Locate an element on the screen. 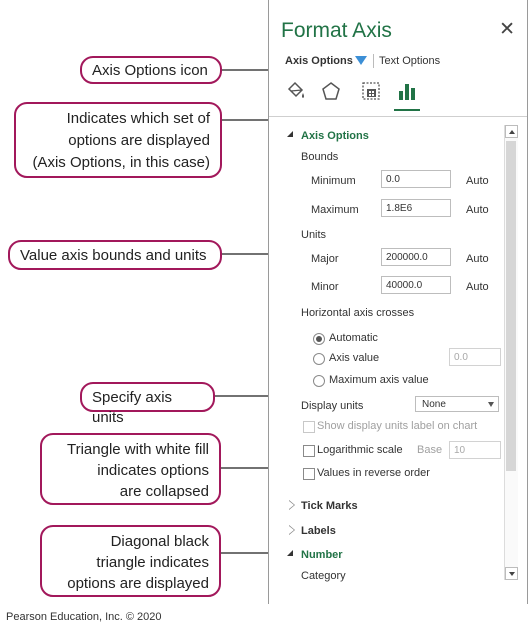 The height and width of the screenshot is (633, 532). minor-label: Minor is located at coordinates (325, 287).